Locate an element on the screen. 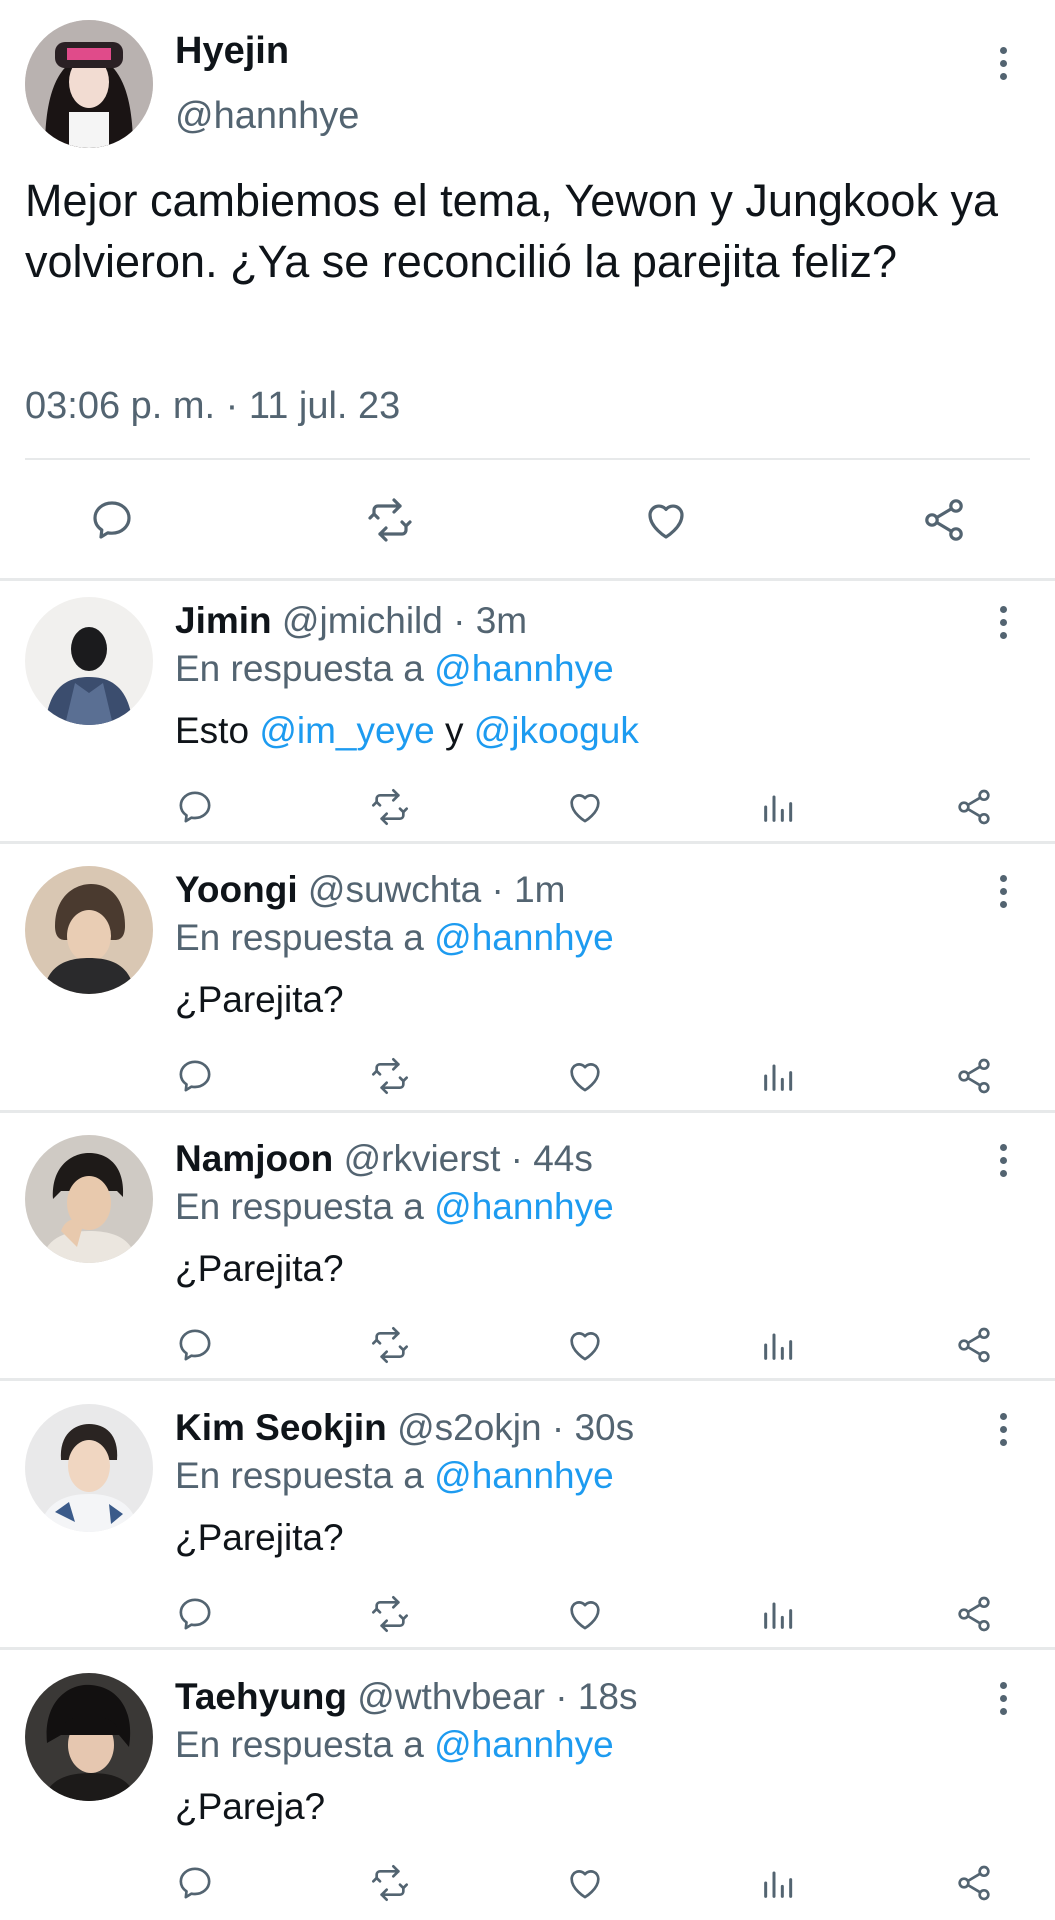 This screenshot has width=1055, height=1920. author-name: Namjoon is located at coordinates (254, 1158).